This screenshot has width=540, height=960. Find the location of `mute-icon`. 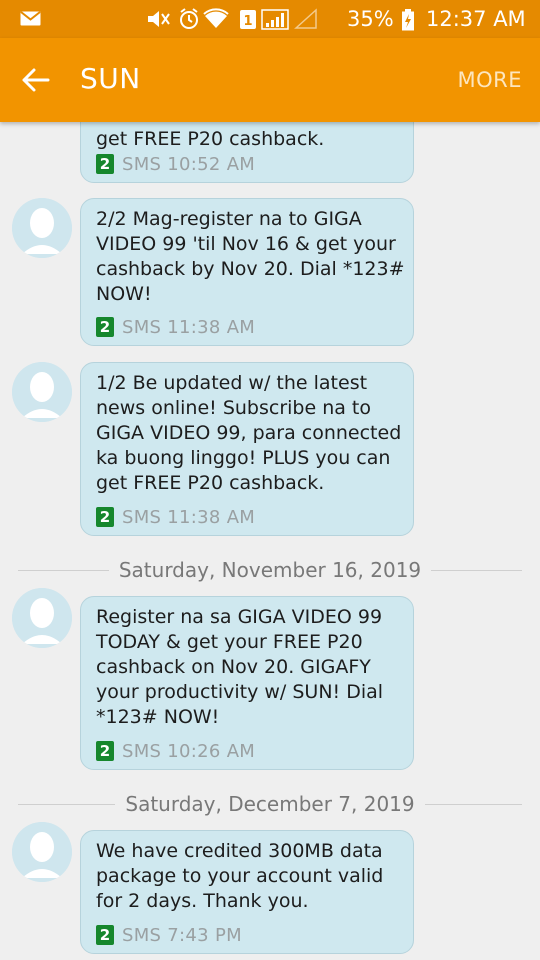

mute-icon is located at coordinates (159, 19).